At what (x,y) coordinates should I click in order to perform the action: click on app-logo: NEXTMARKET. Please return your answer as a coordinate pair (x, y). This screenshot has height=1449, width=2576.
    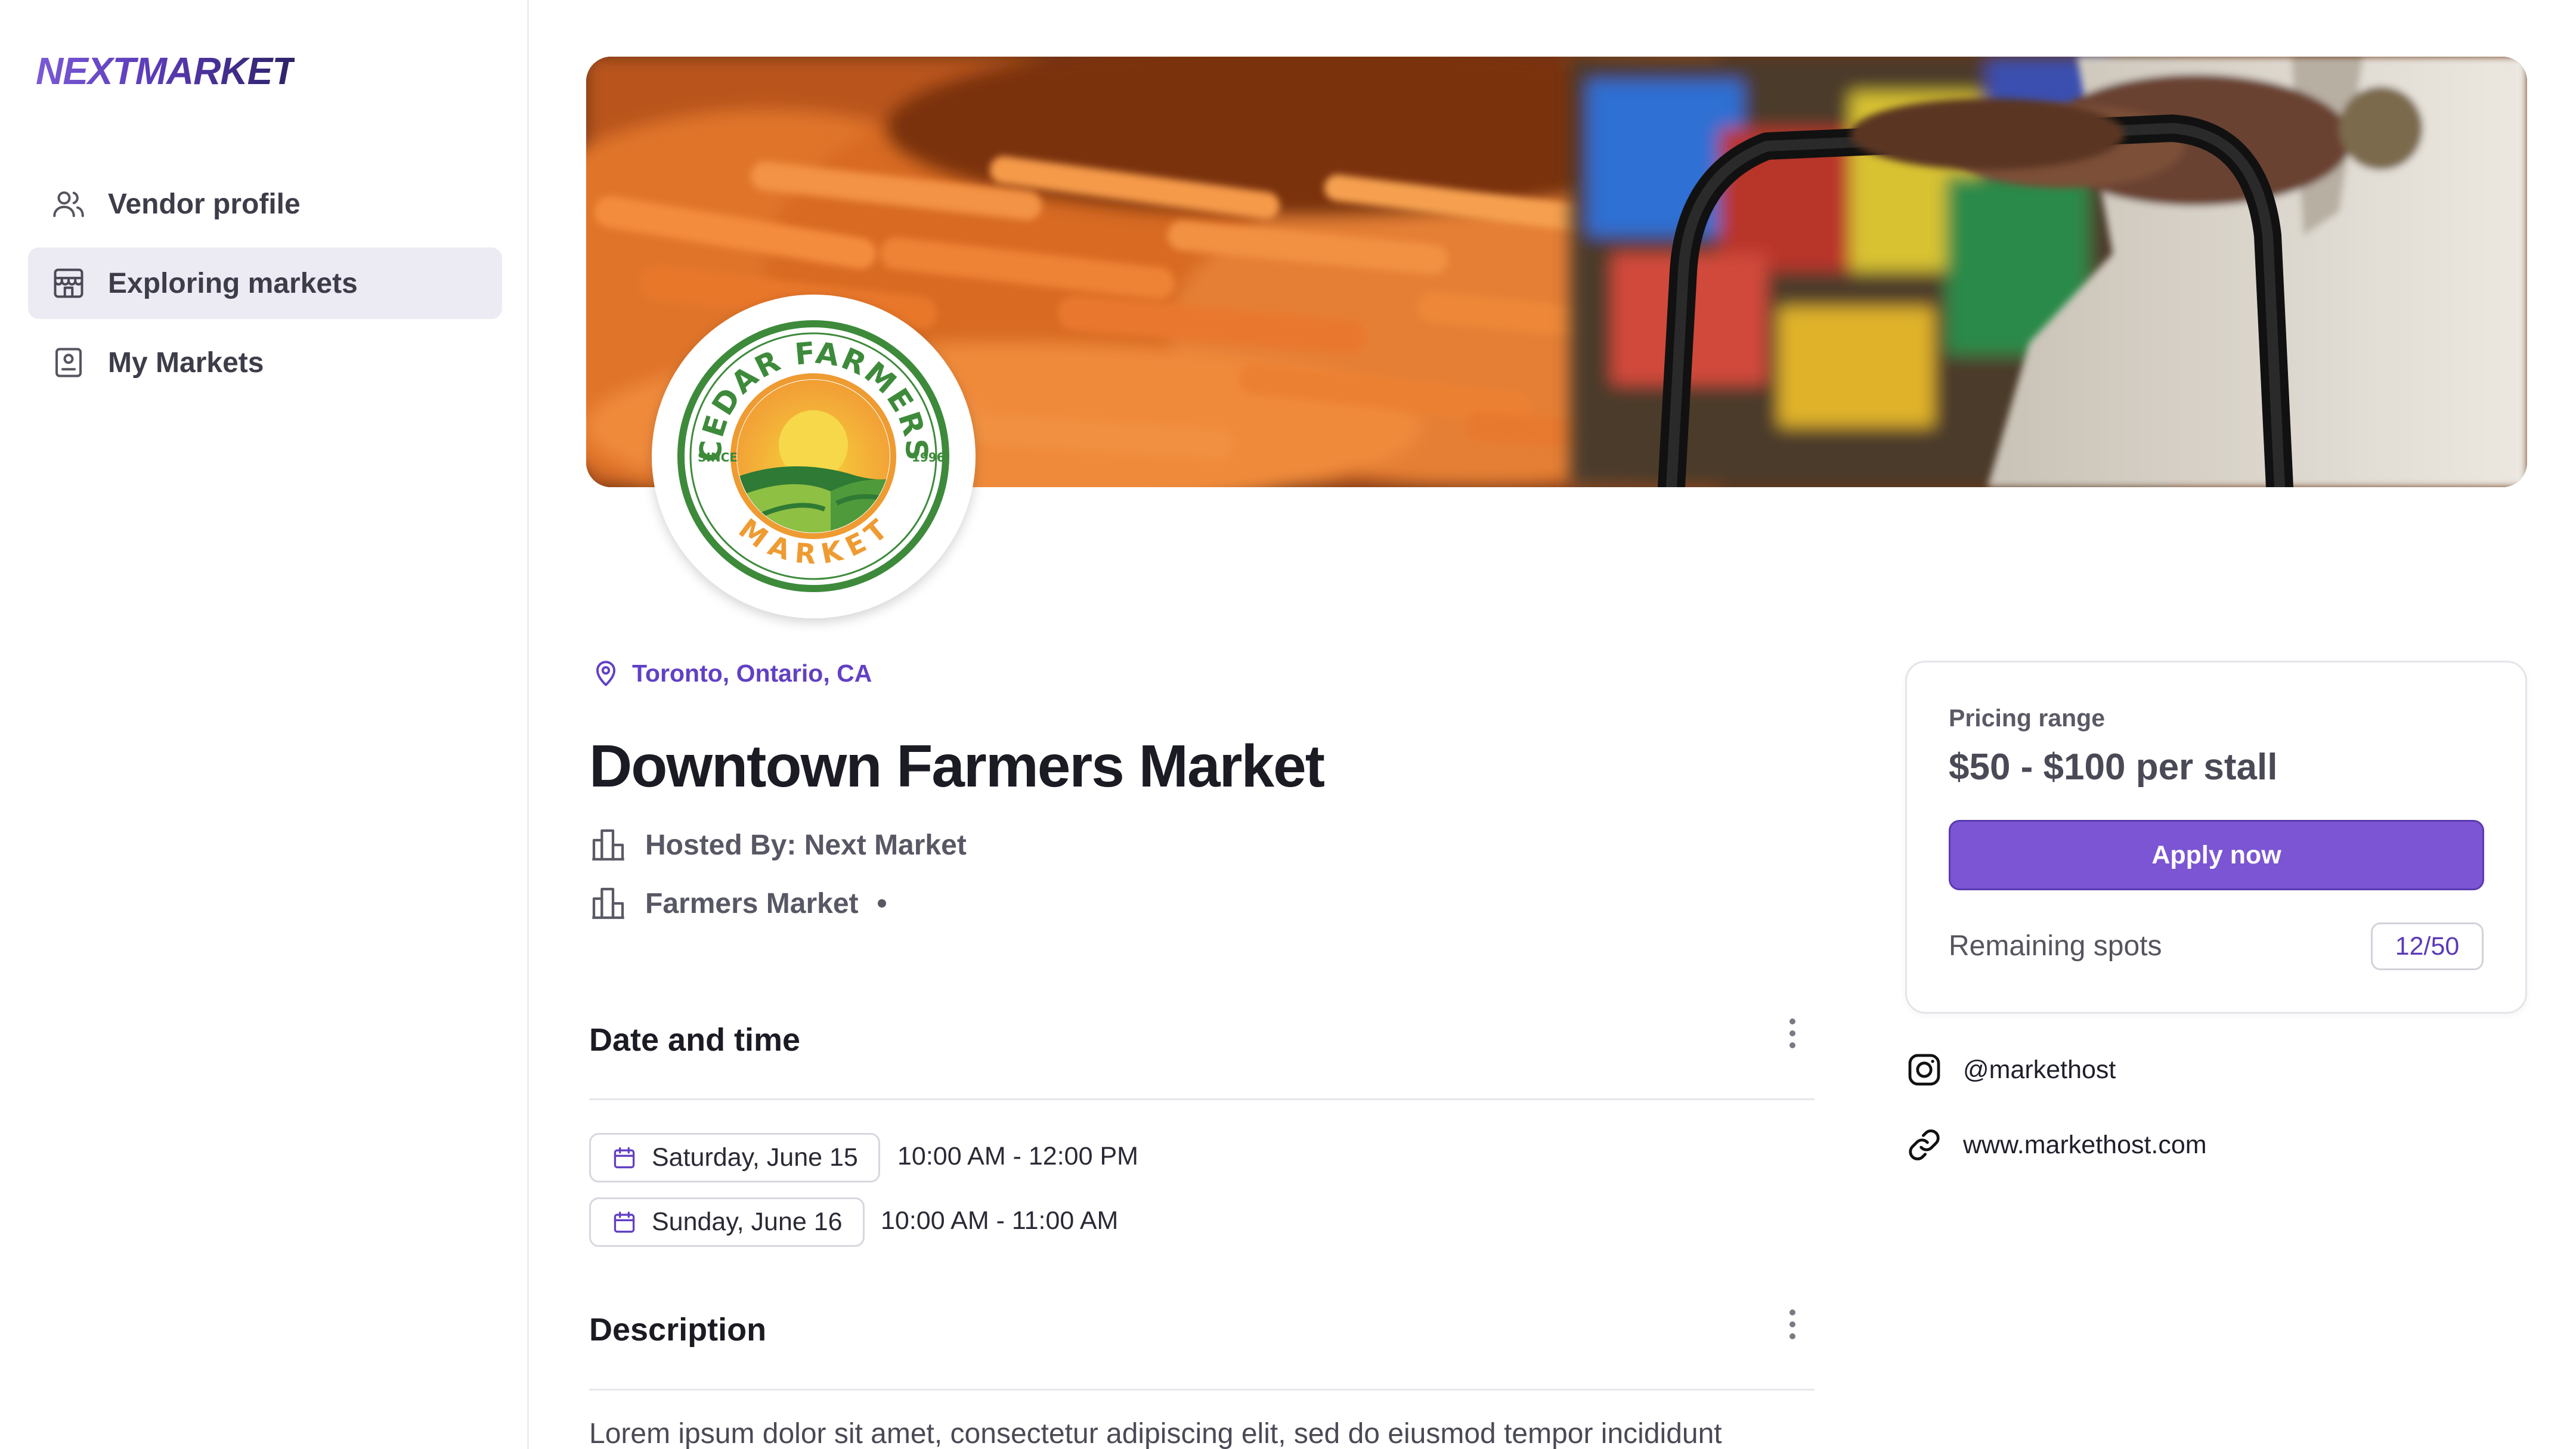
    Looking at the image, I should click on (166, 71).